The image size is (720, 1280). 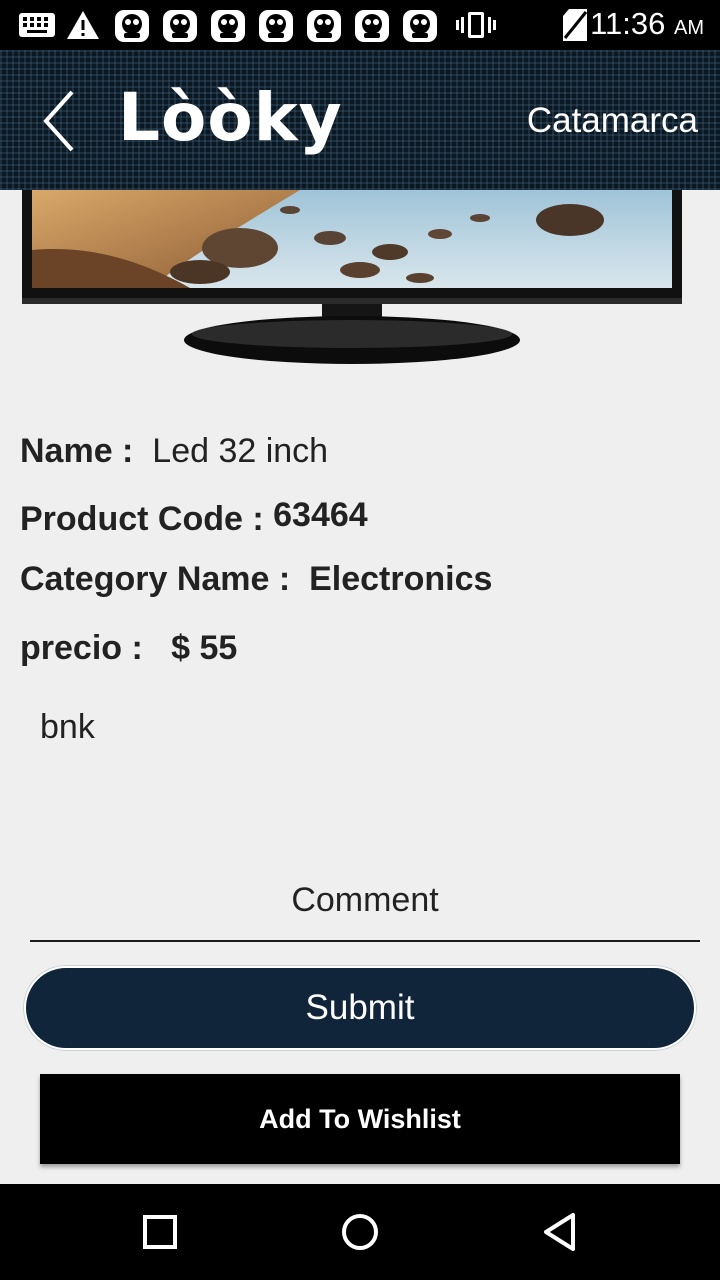 I want to click on product-image, so click(x=352, y=277).